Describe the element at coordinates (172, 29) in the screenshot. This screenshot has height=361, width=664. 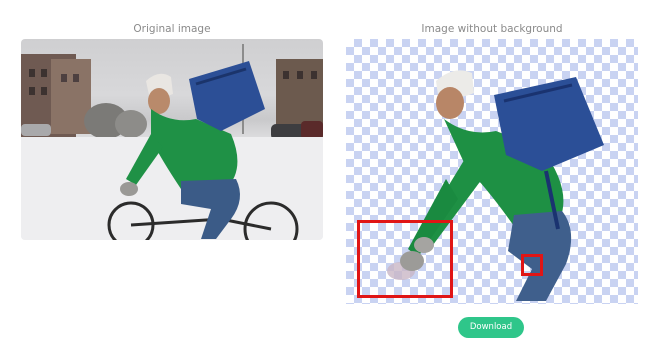
I see `original-image-caption: Original image` at that location.